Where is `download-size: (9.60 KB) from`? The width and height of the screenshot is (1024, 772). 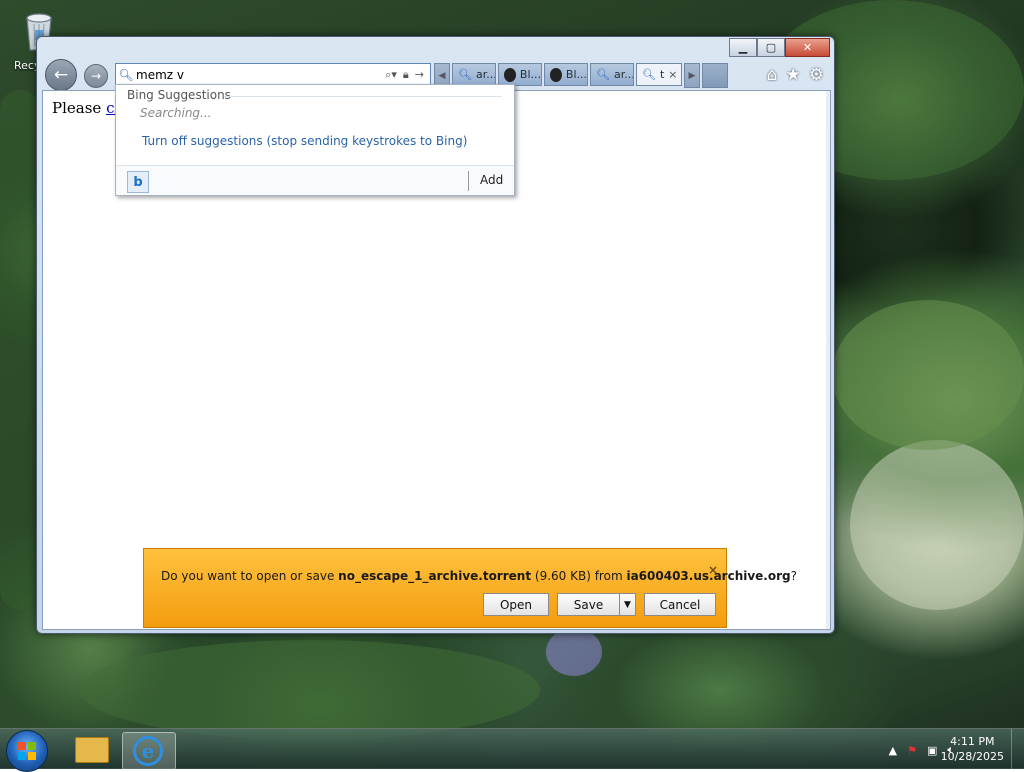
download-size: (9.60 KB) from is located at coordinates (579, 576).